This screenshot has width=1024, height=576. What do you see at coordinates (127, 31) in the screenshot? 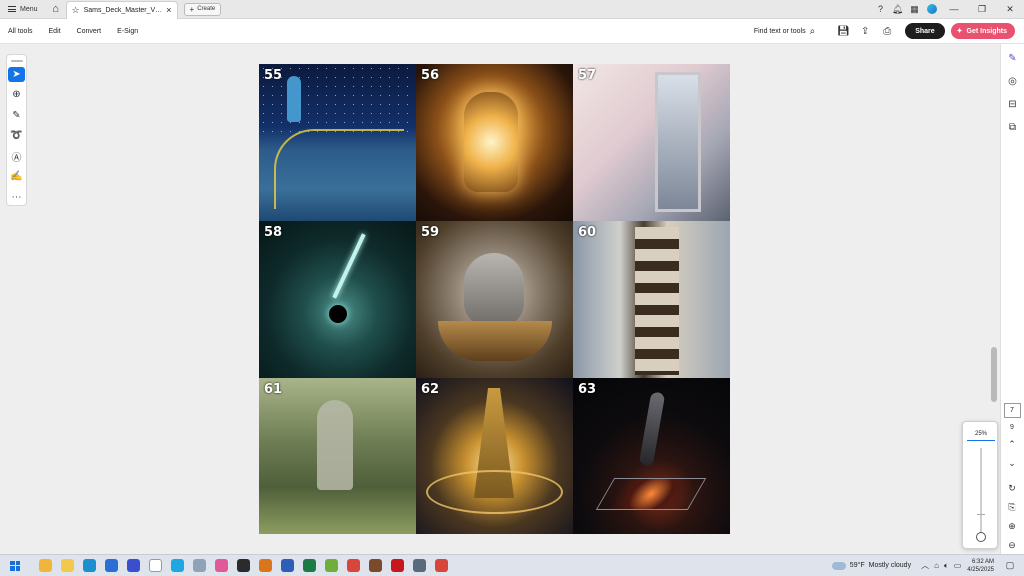
I see `menu-e-sign: E-Sign` at bounding box center [127, 31].